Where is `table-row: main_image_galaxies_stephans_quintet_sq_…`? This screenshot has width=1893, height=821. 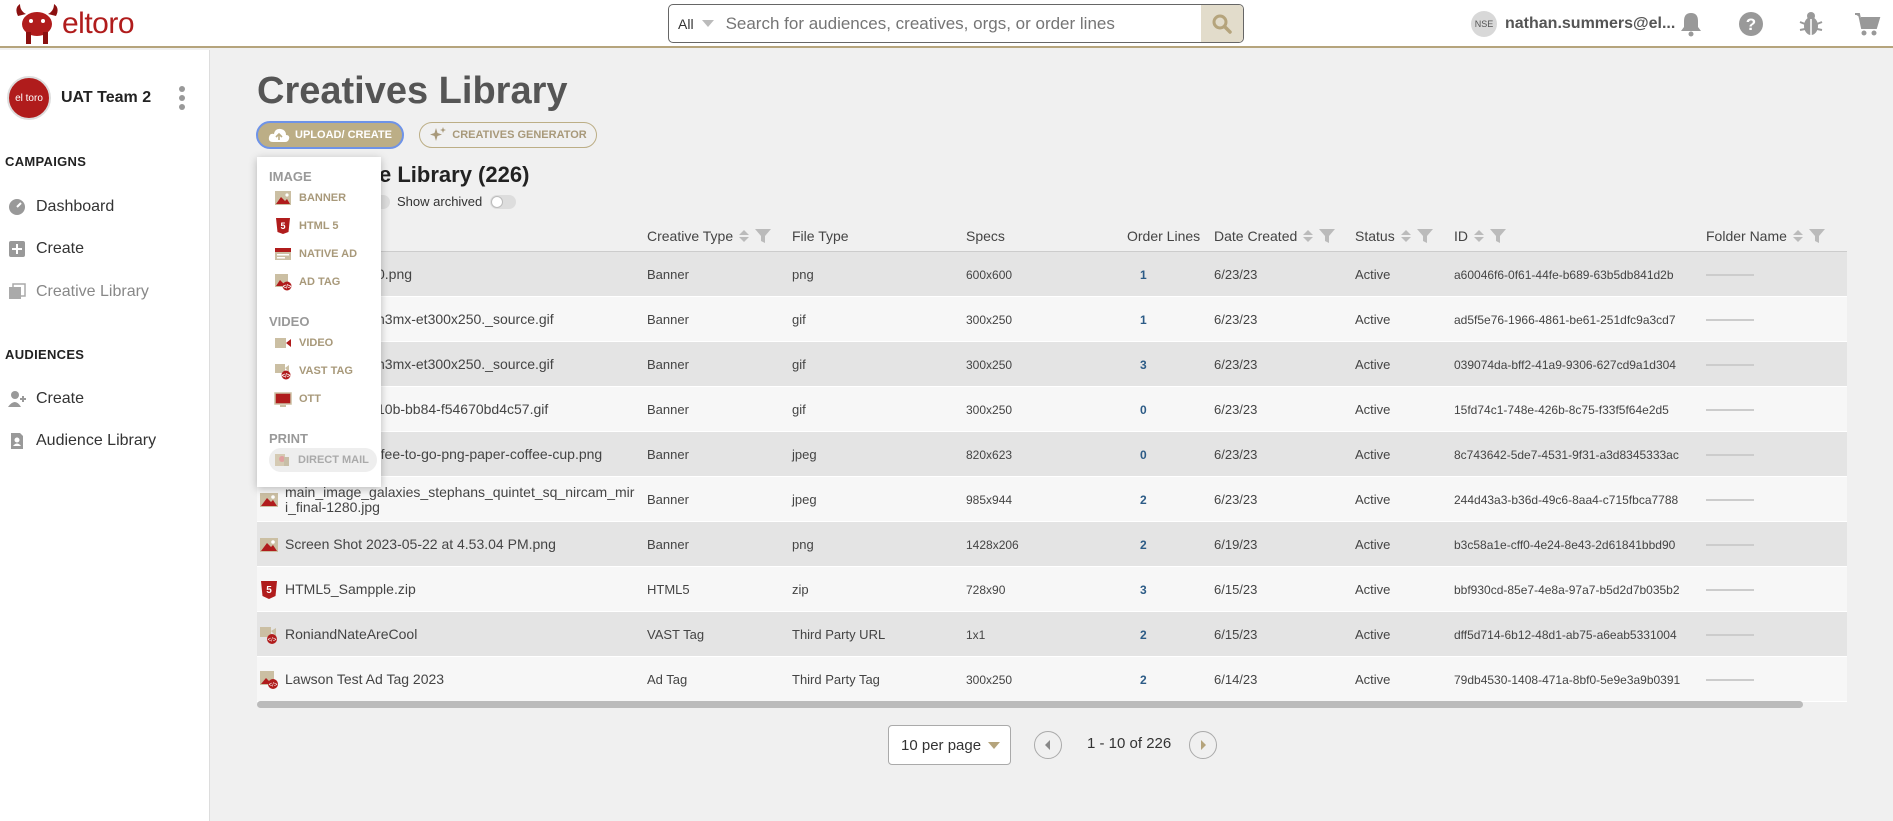
table-row: main_image_galaxies_stephans_quintet_sq_… is located at coordinates (1052, 499).